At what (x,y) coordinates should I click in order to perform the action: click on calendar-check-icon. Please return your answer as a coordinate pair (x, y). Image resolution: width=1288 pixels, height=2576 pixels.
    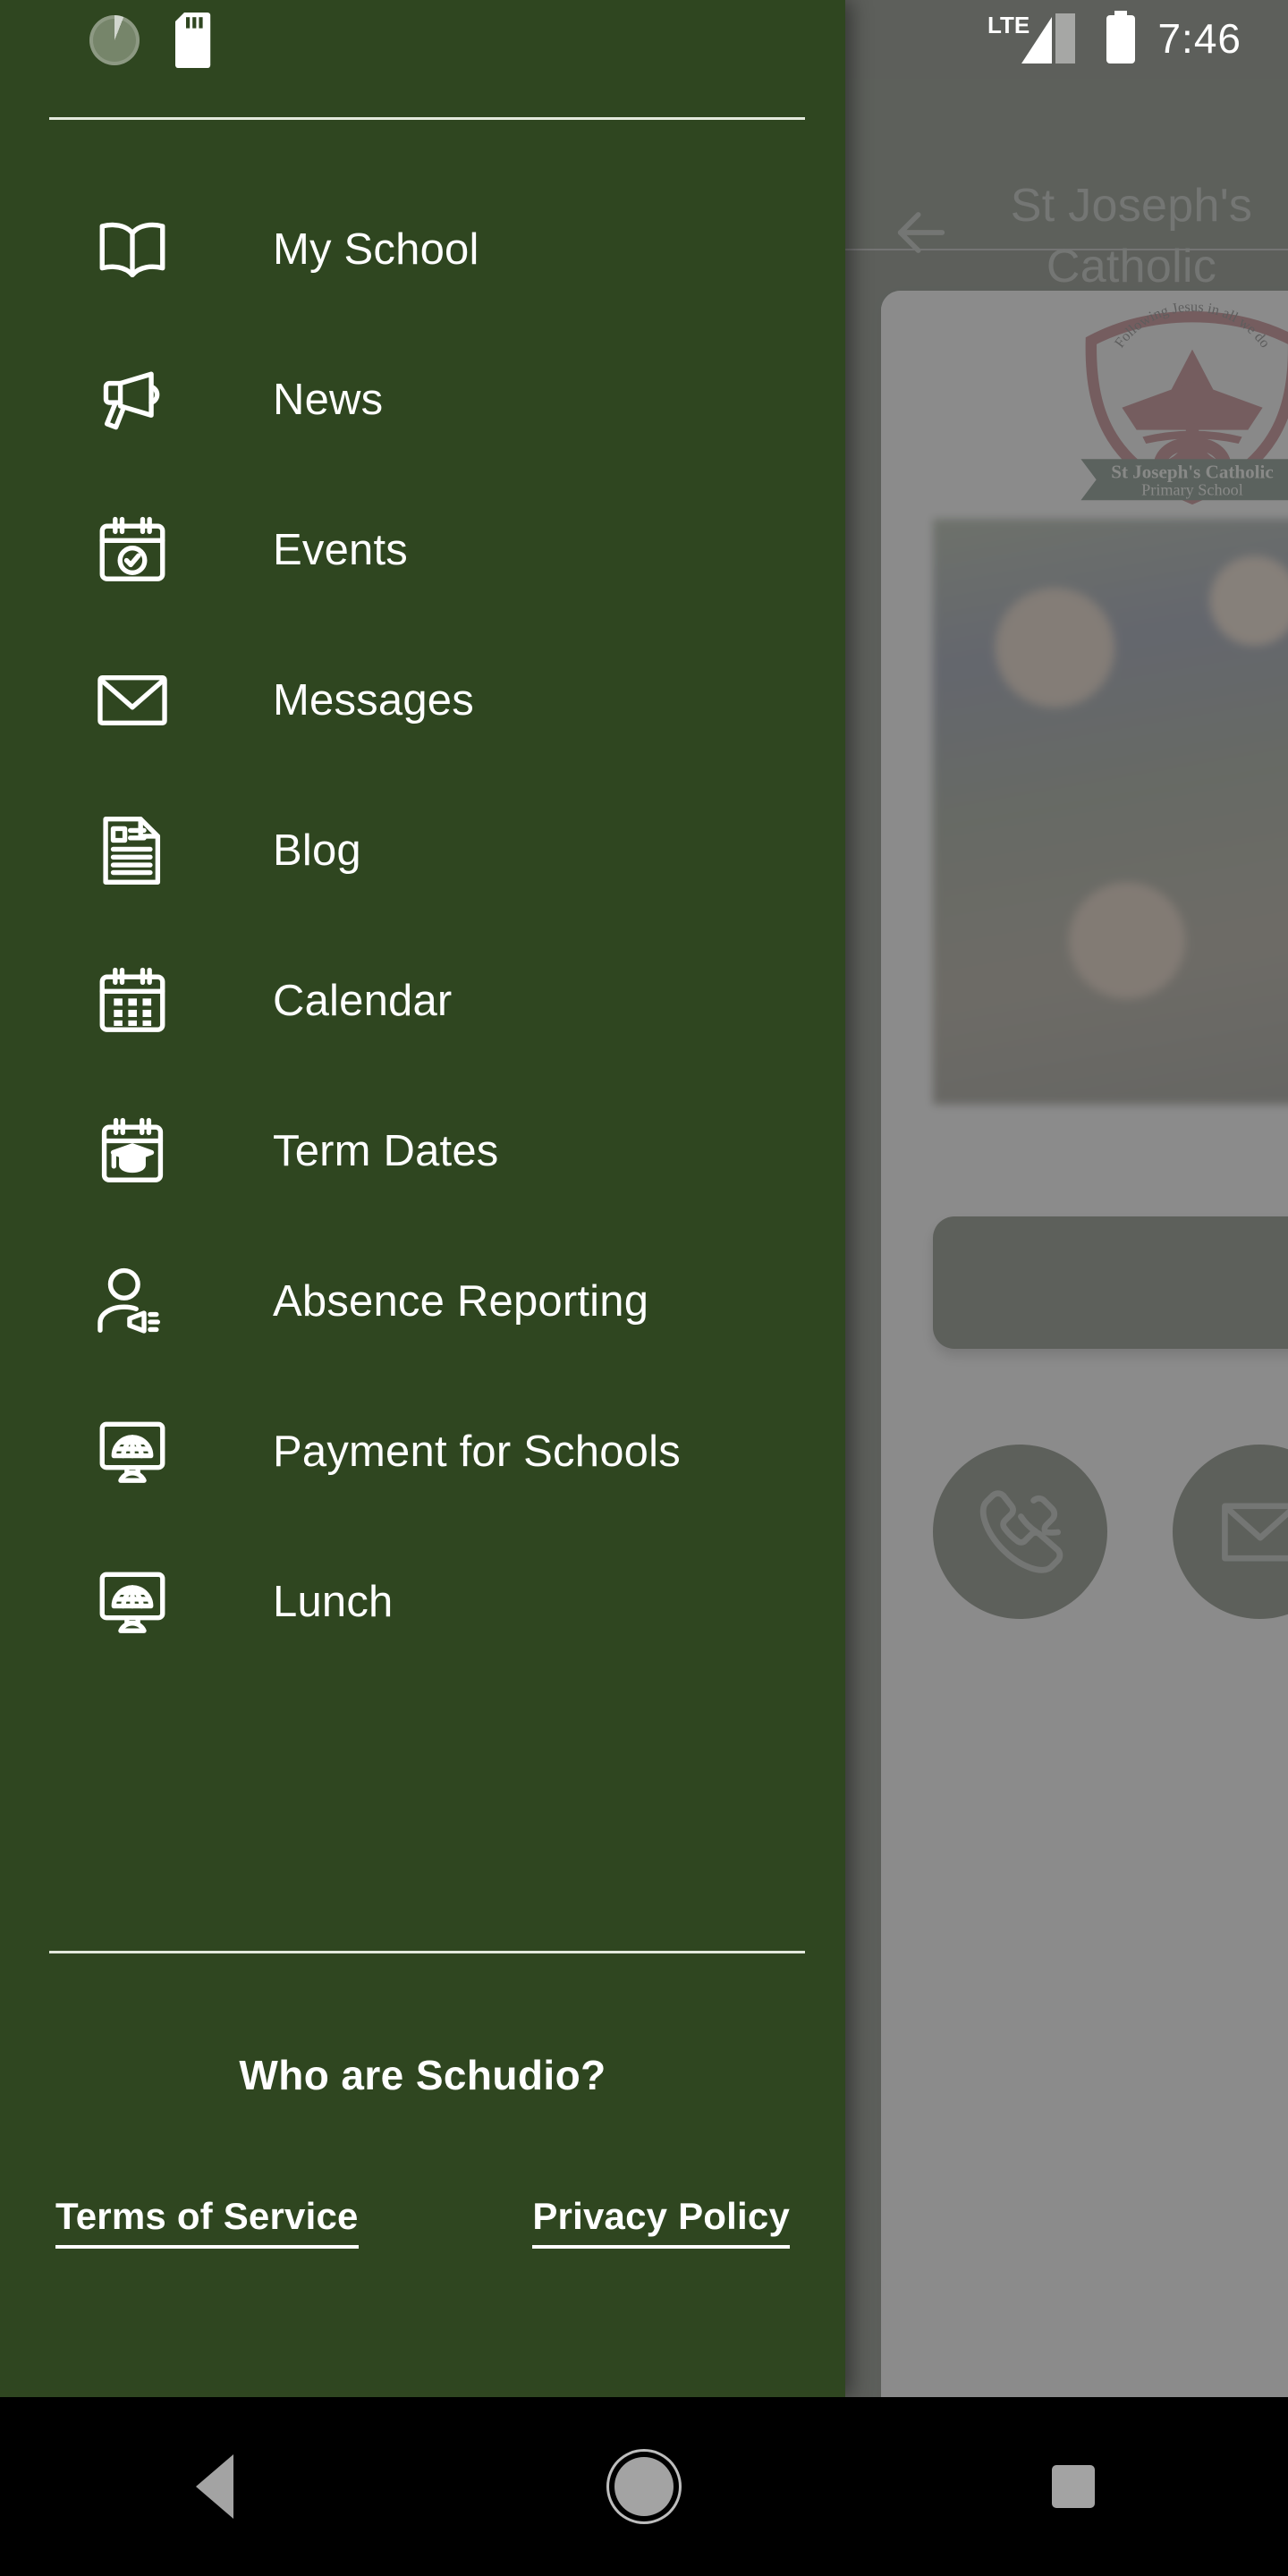
    Looking at the image, I should click on (132, 550).